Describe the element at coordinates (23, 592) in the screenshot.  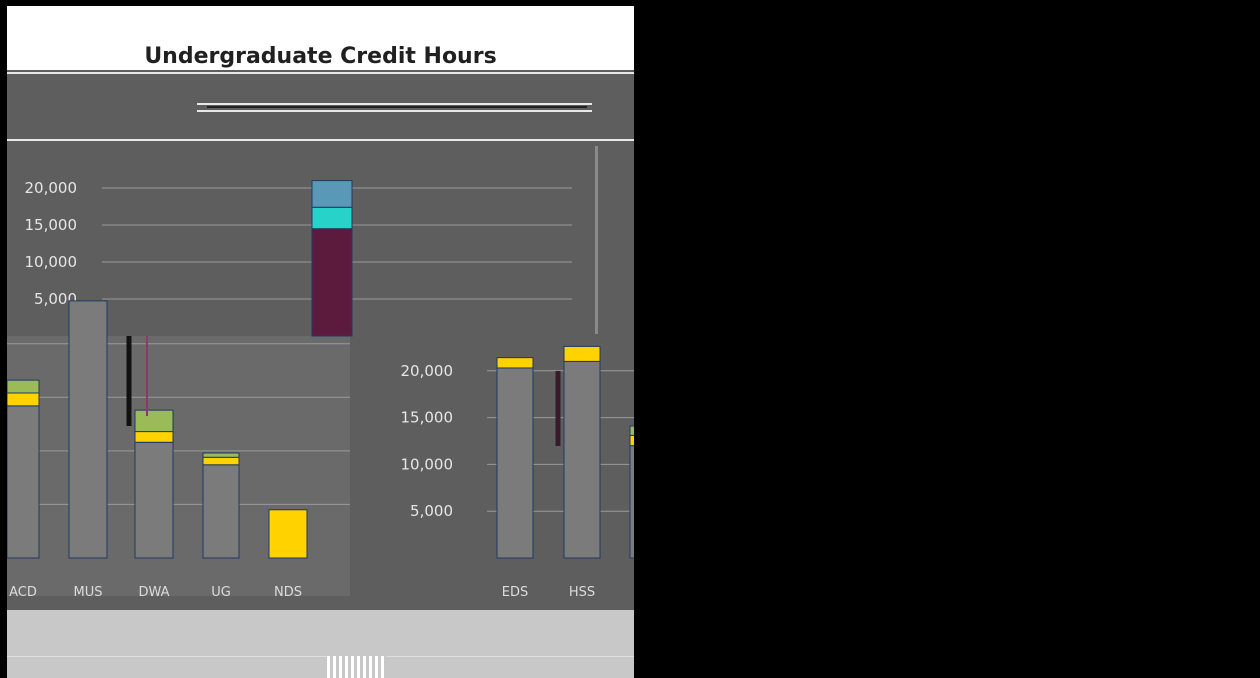
I see `category-label: ACD` at that location.